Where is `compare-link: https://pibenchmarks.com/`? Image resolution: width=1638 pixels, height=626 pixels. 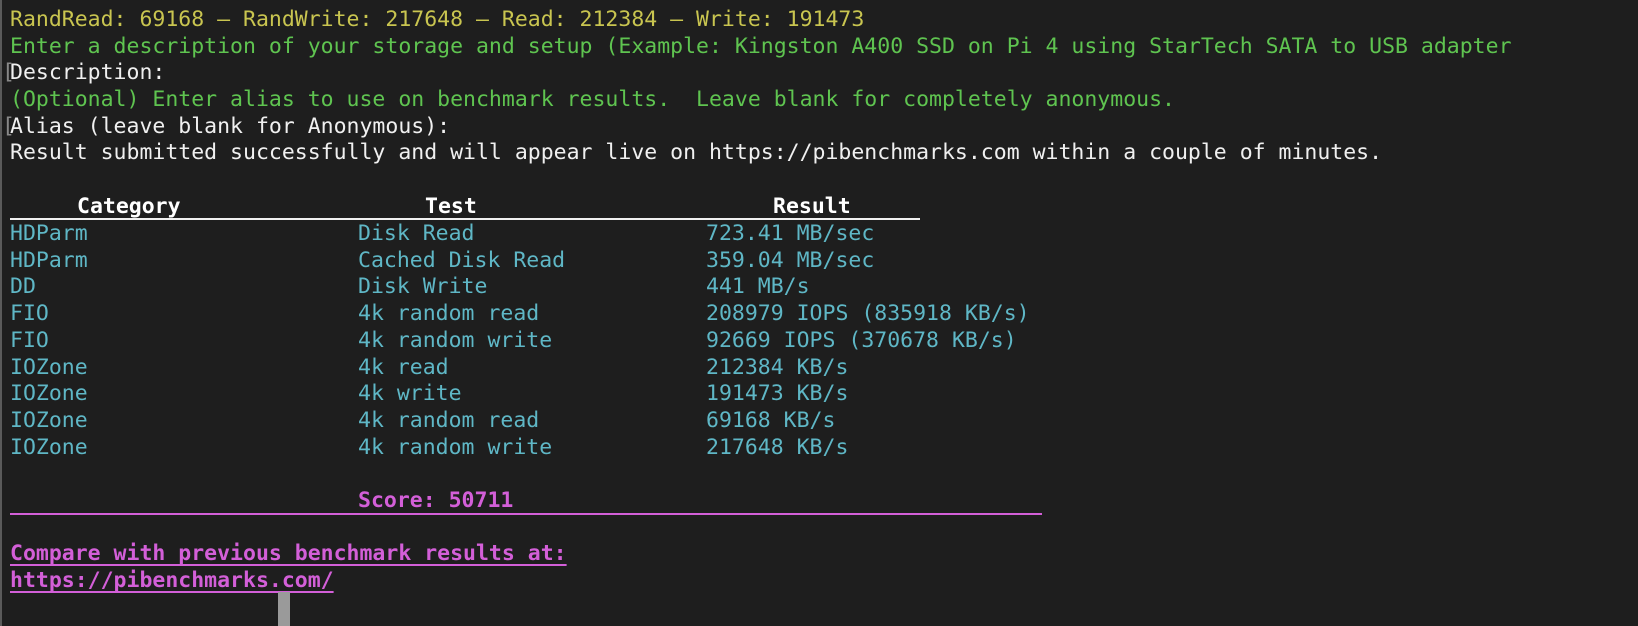
compare-link: https://pibenchmarks.com/ is located at coordinates (172, 580).